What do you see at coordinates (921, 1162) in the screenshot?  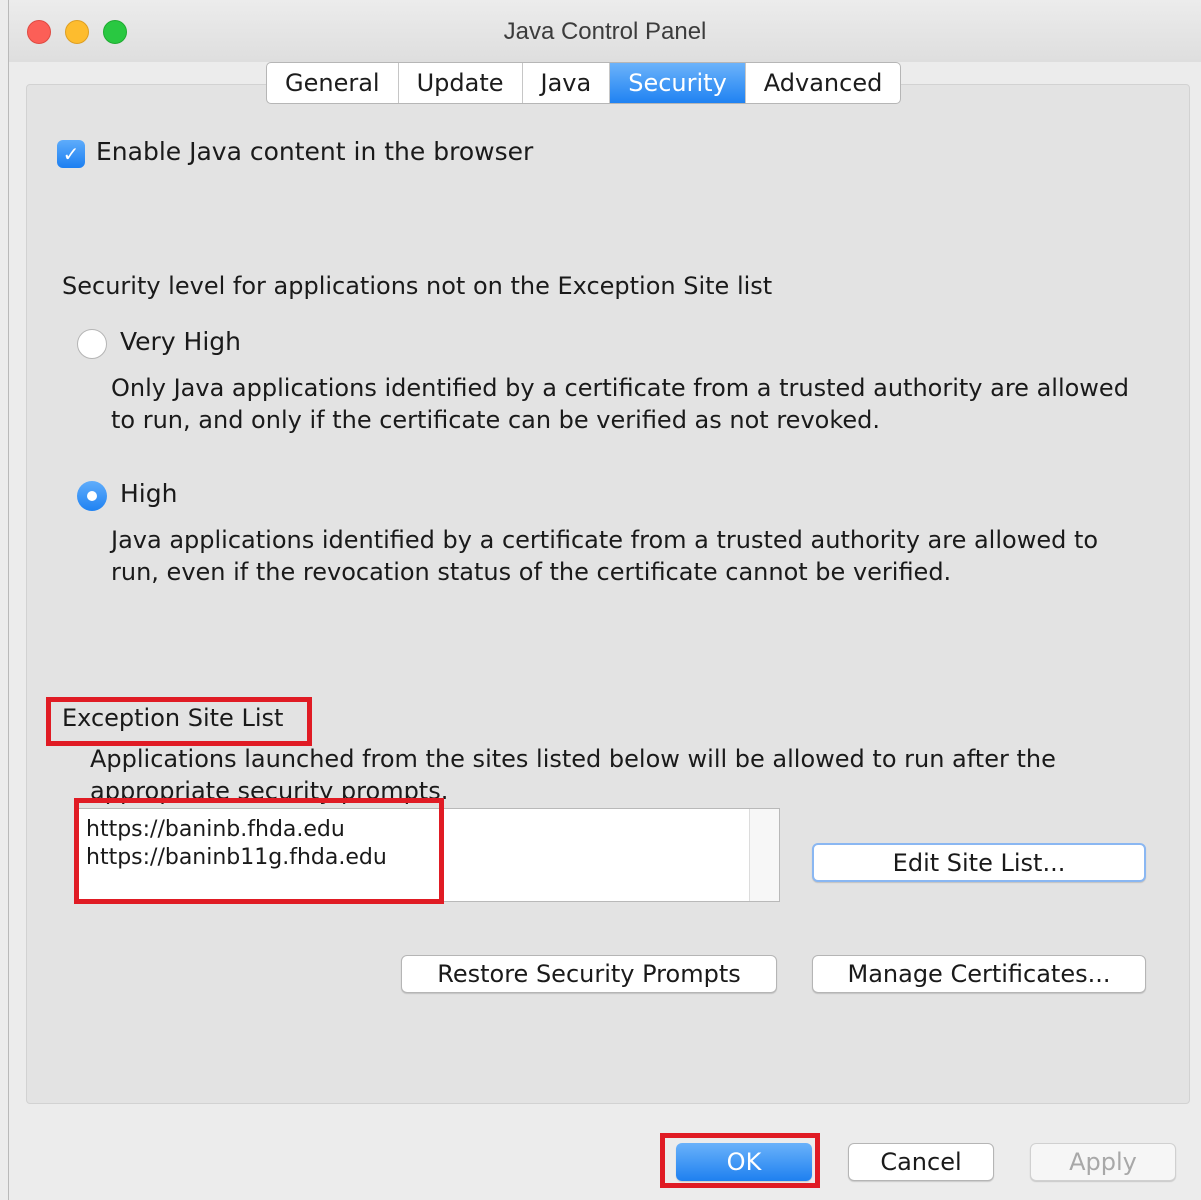 I see `cancel-button: Cancel` at bounding box center [921, 1162].